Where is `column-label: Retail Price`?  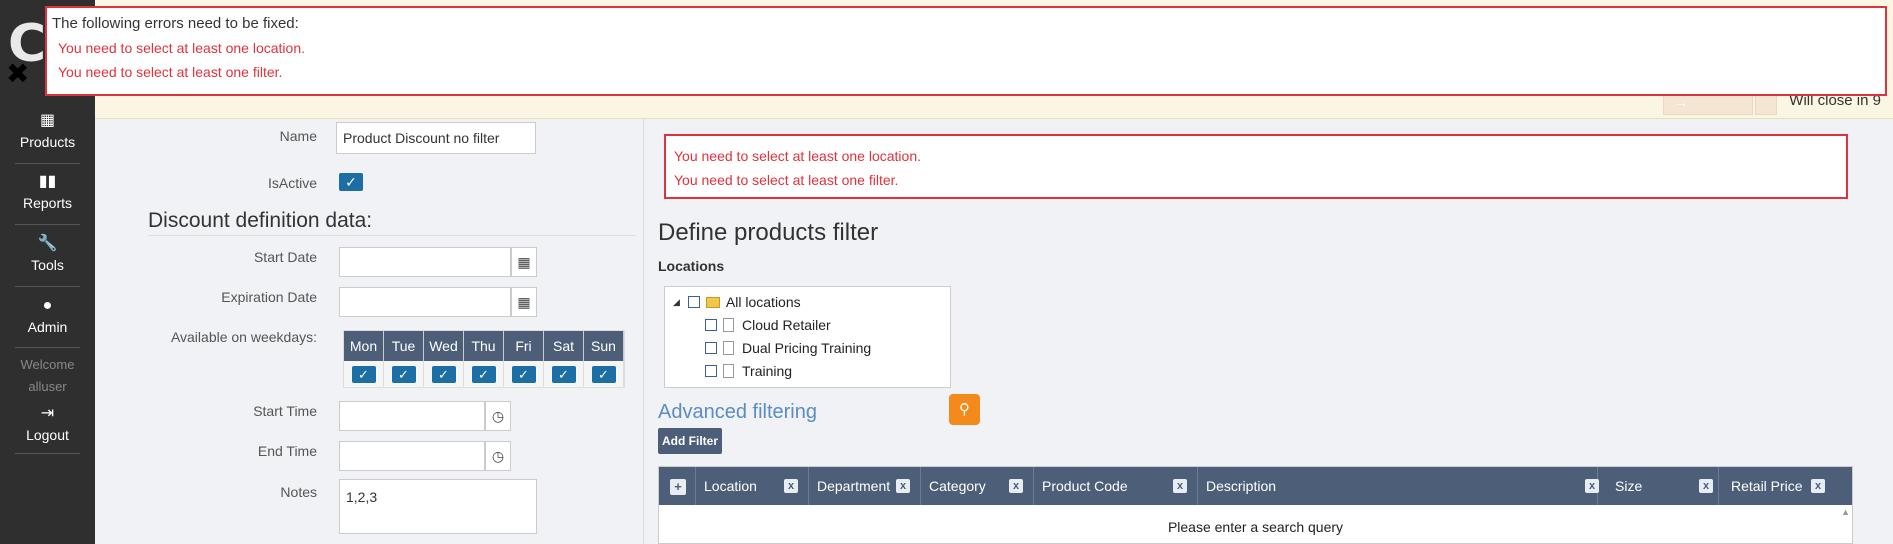
column-label: Retail Price is located at coordinates (1767, 486).